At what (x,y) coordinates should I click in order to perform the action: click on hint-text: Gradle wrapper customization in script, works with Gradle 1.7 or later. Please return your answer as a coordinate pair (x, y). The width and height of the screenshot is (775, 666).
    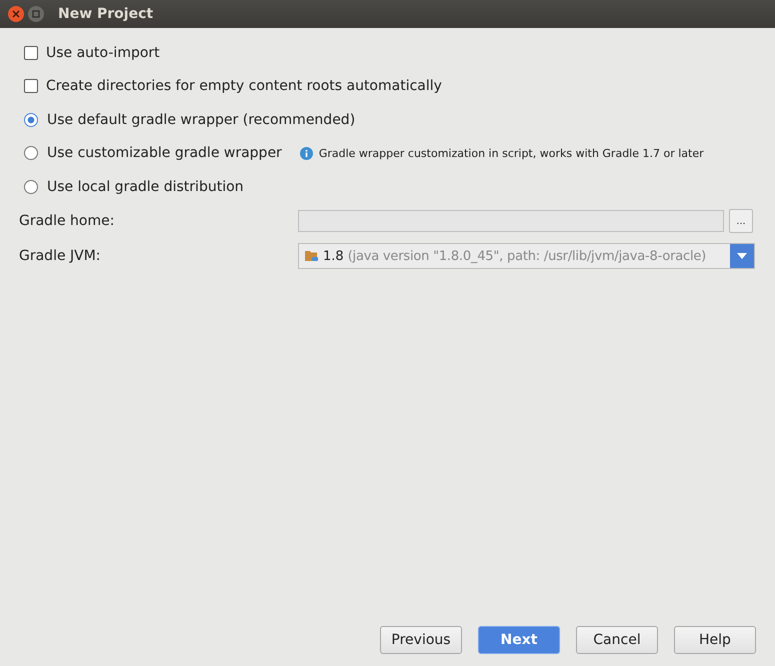
    Looking at the image, I should click on (511, 153).